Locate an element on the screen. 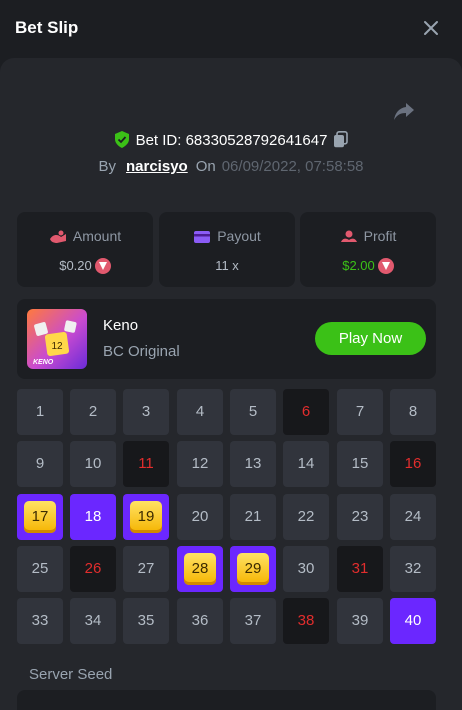 Image resolution: width=462 pixels, height=710 pixels. keno-cell-22: 22 is located at coordinates (306, 517).